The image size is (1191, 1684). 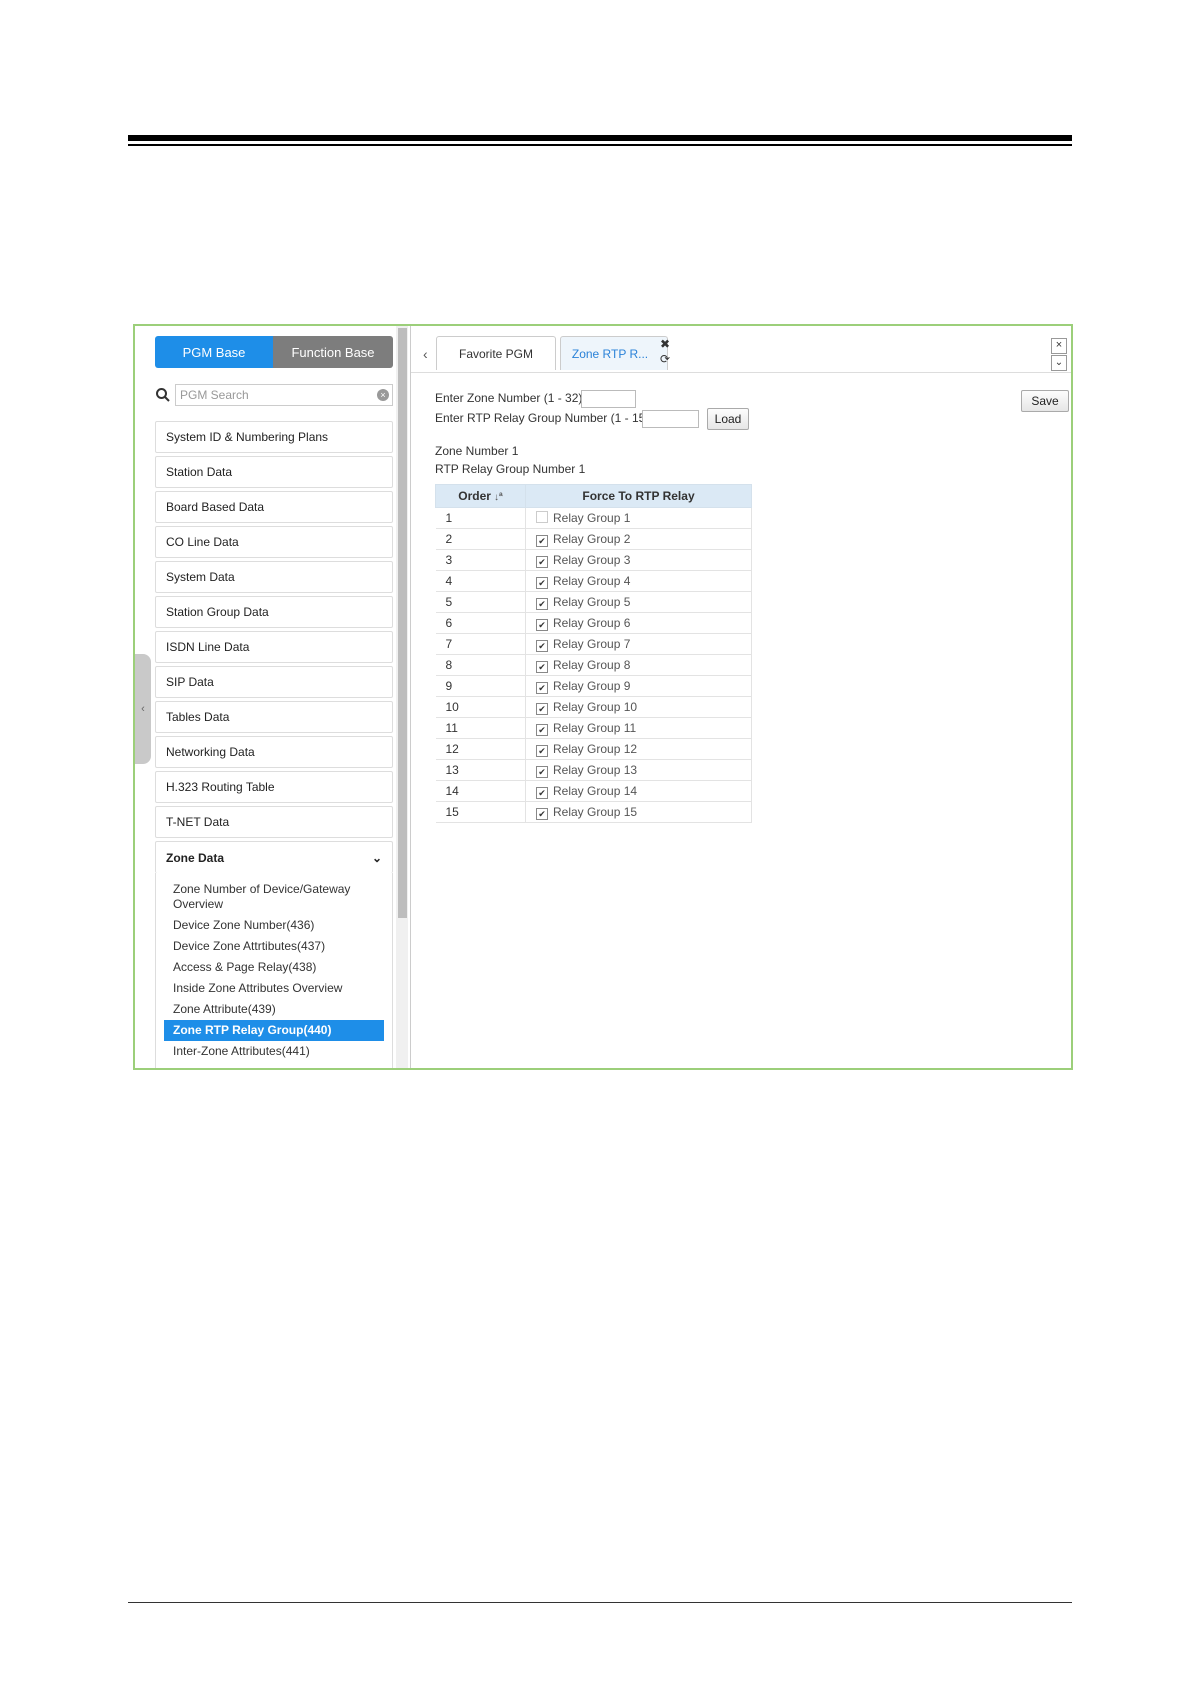 I want to click on order-cell: 4, so click(x=480, y=581).